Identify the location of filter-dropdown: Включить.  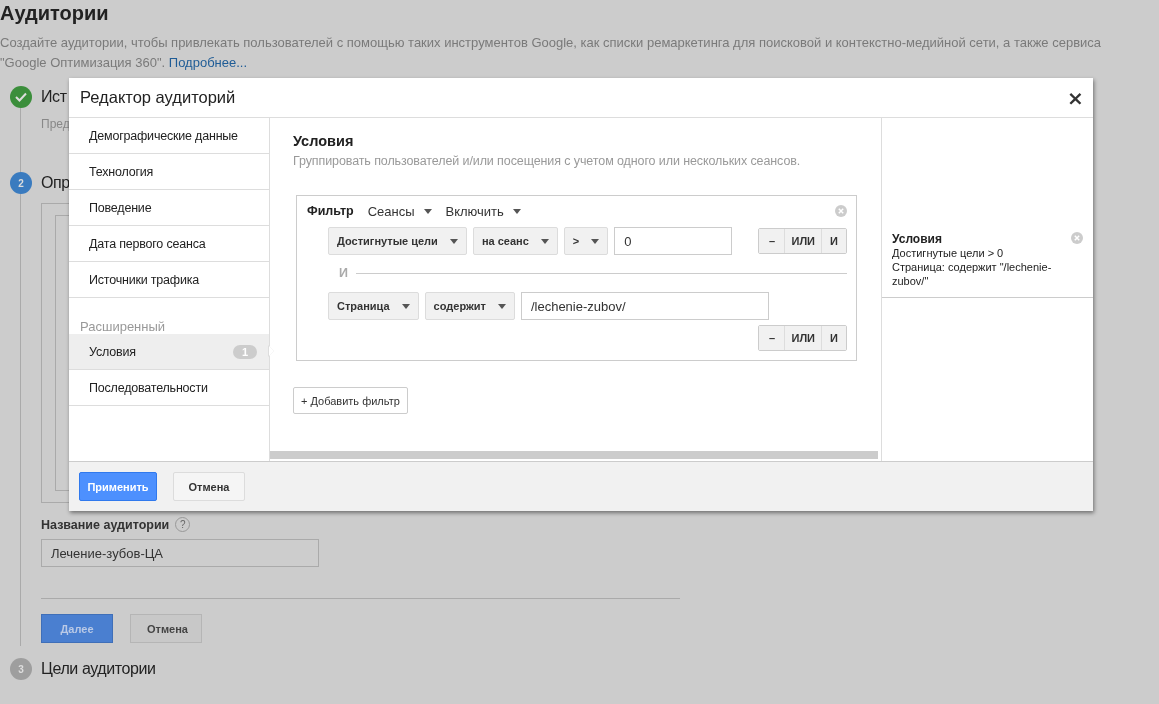
(483, 211).